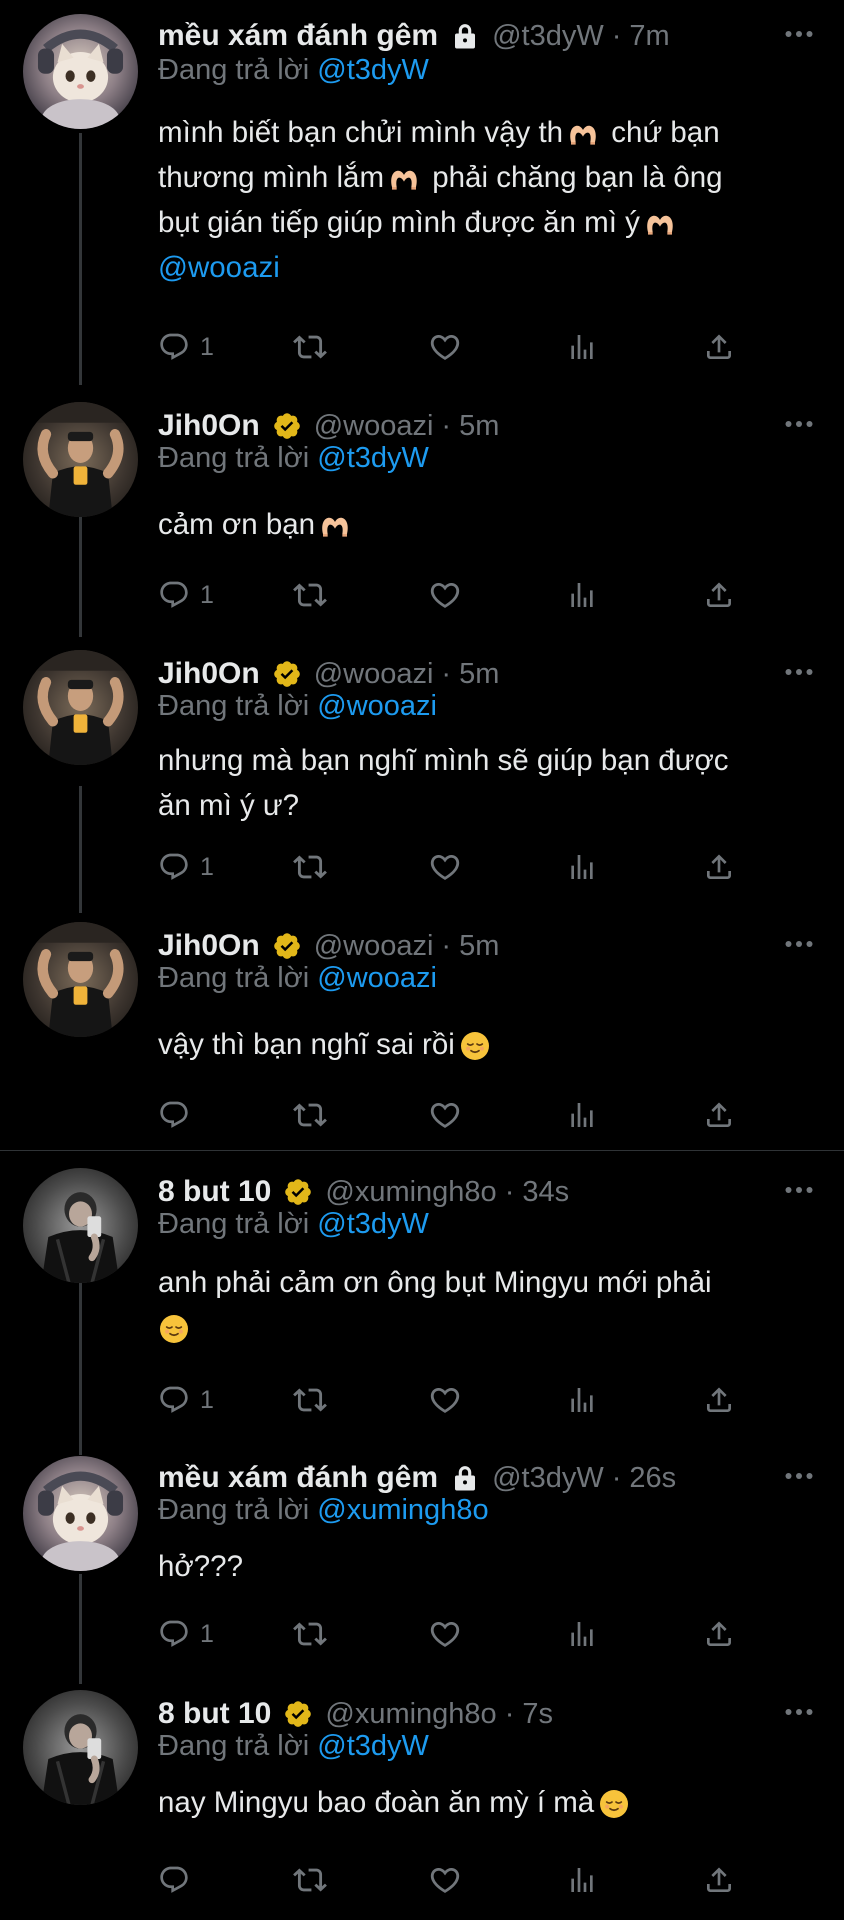 The width and height of the screenshot is (844, 1920). Describe the element at coordinates (537, 1714) in the screenshot. I see `timestamp: 7s` at that location.